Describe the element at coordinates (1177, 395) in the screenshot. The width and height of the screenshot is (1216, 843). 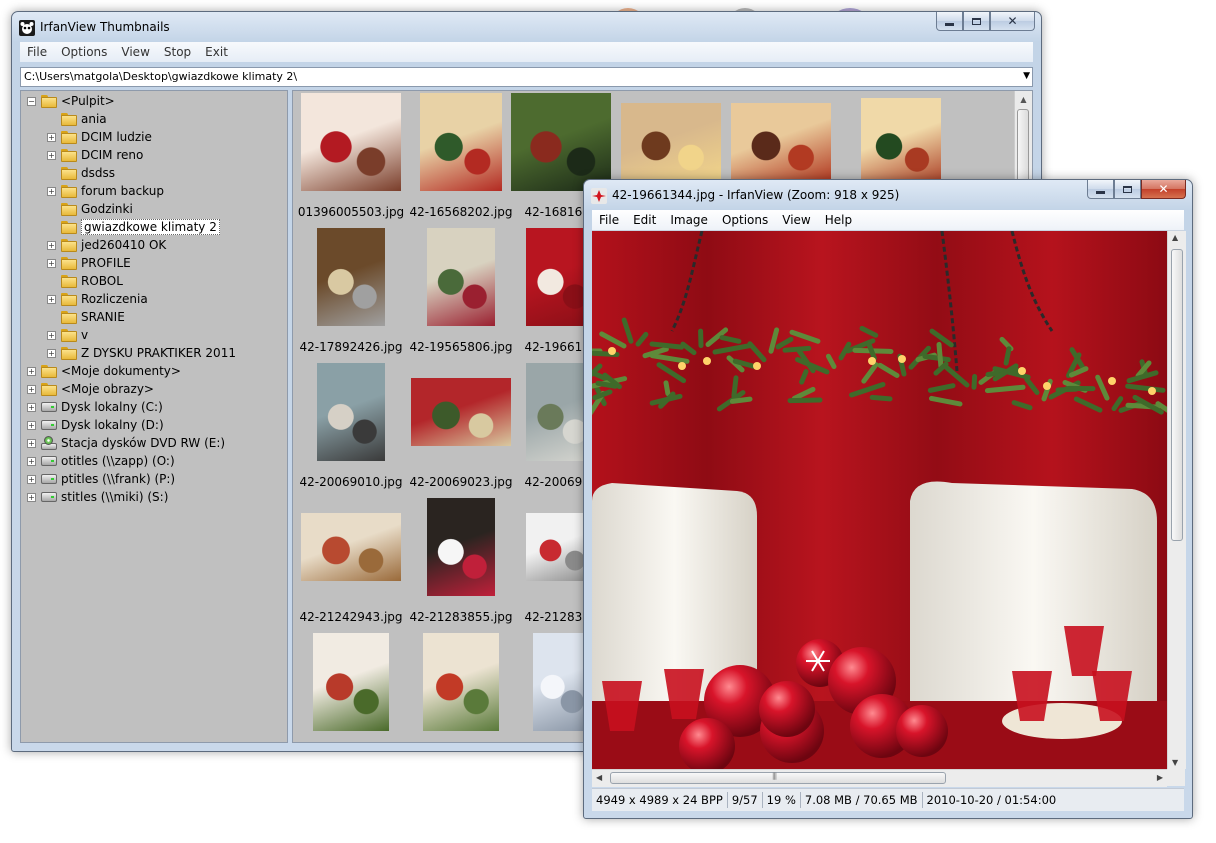
I see `vertical-scrollbar-thumb` at that location.